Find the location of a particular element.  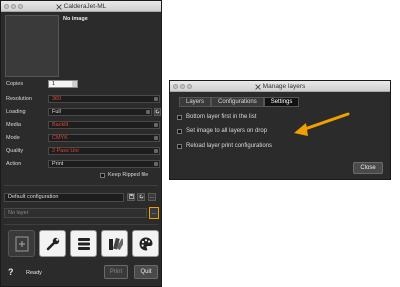

mode-label: Mode is located at coordinates (13, 138).